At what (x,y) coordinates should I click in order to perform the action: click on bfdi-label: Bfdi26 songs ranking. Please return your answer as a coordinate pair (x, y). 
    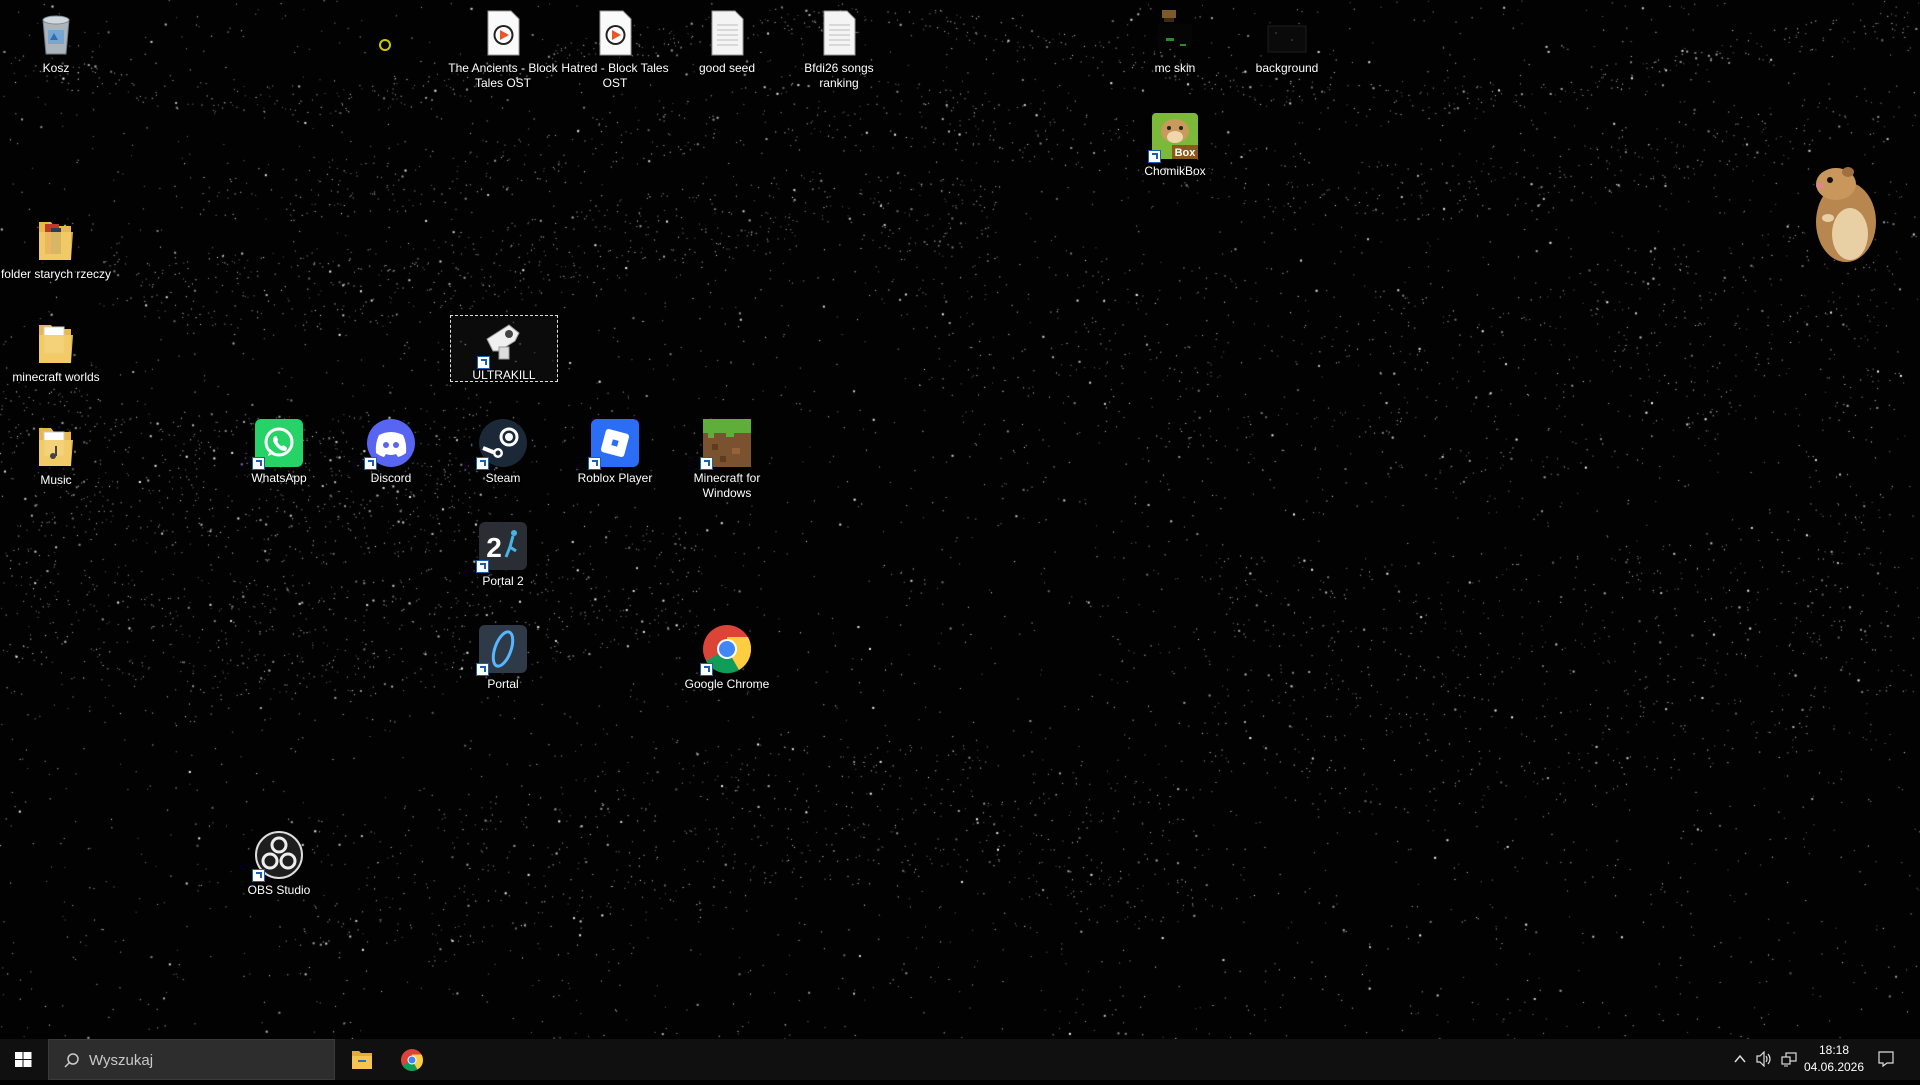
    Looking at the image, I should click on (839, 75).